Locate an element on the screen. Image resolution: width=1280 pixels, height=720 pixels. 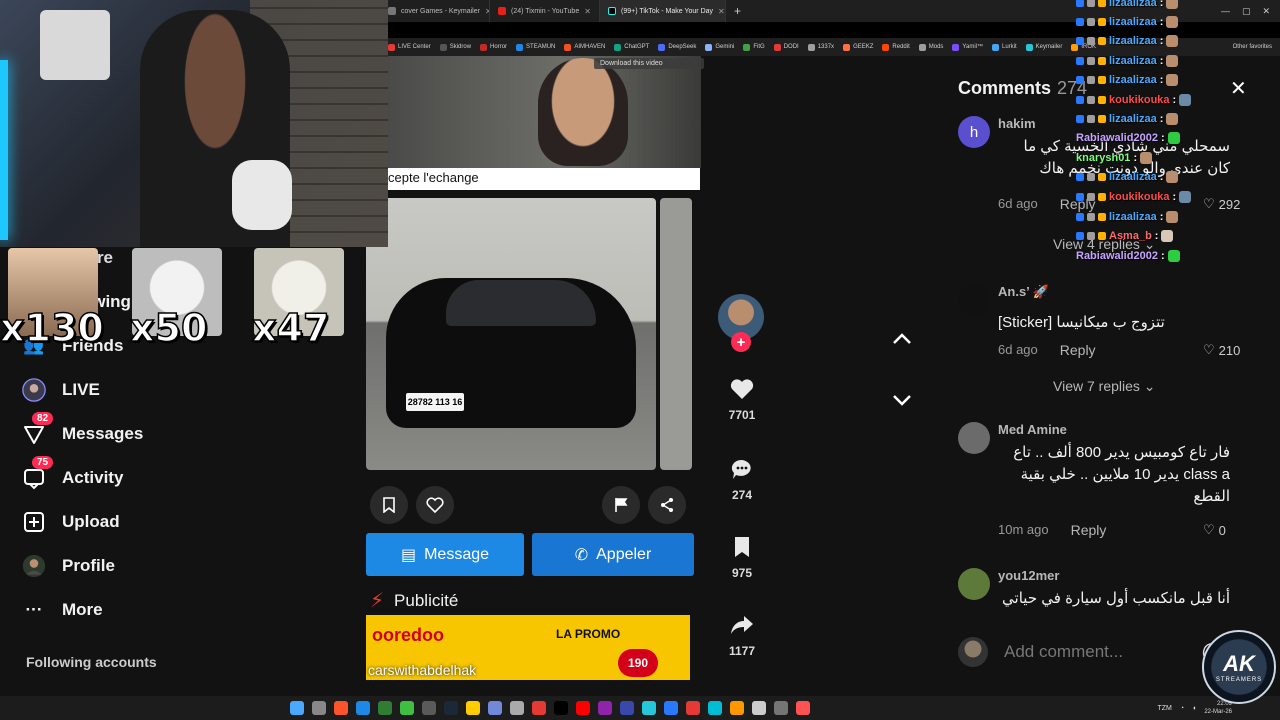
settings-icon is located at coordinates (517, 708).